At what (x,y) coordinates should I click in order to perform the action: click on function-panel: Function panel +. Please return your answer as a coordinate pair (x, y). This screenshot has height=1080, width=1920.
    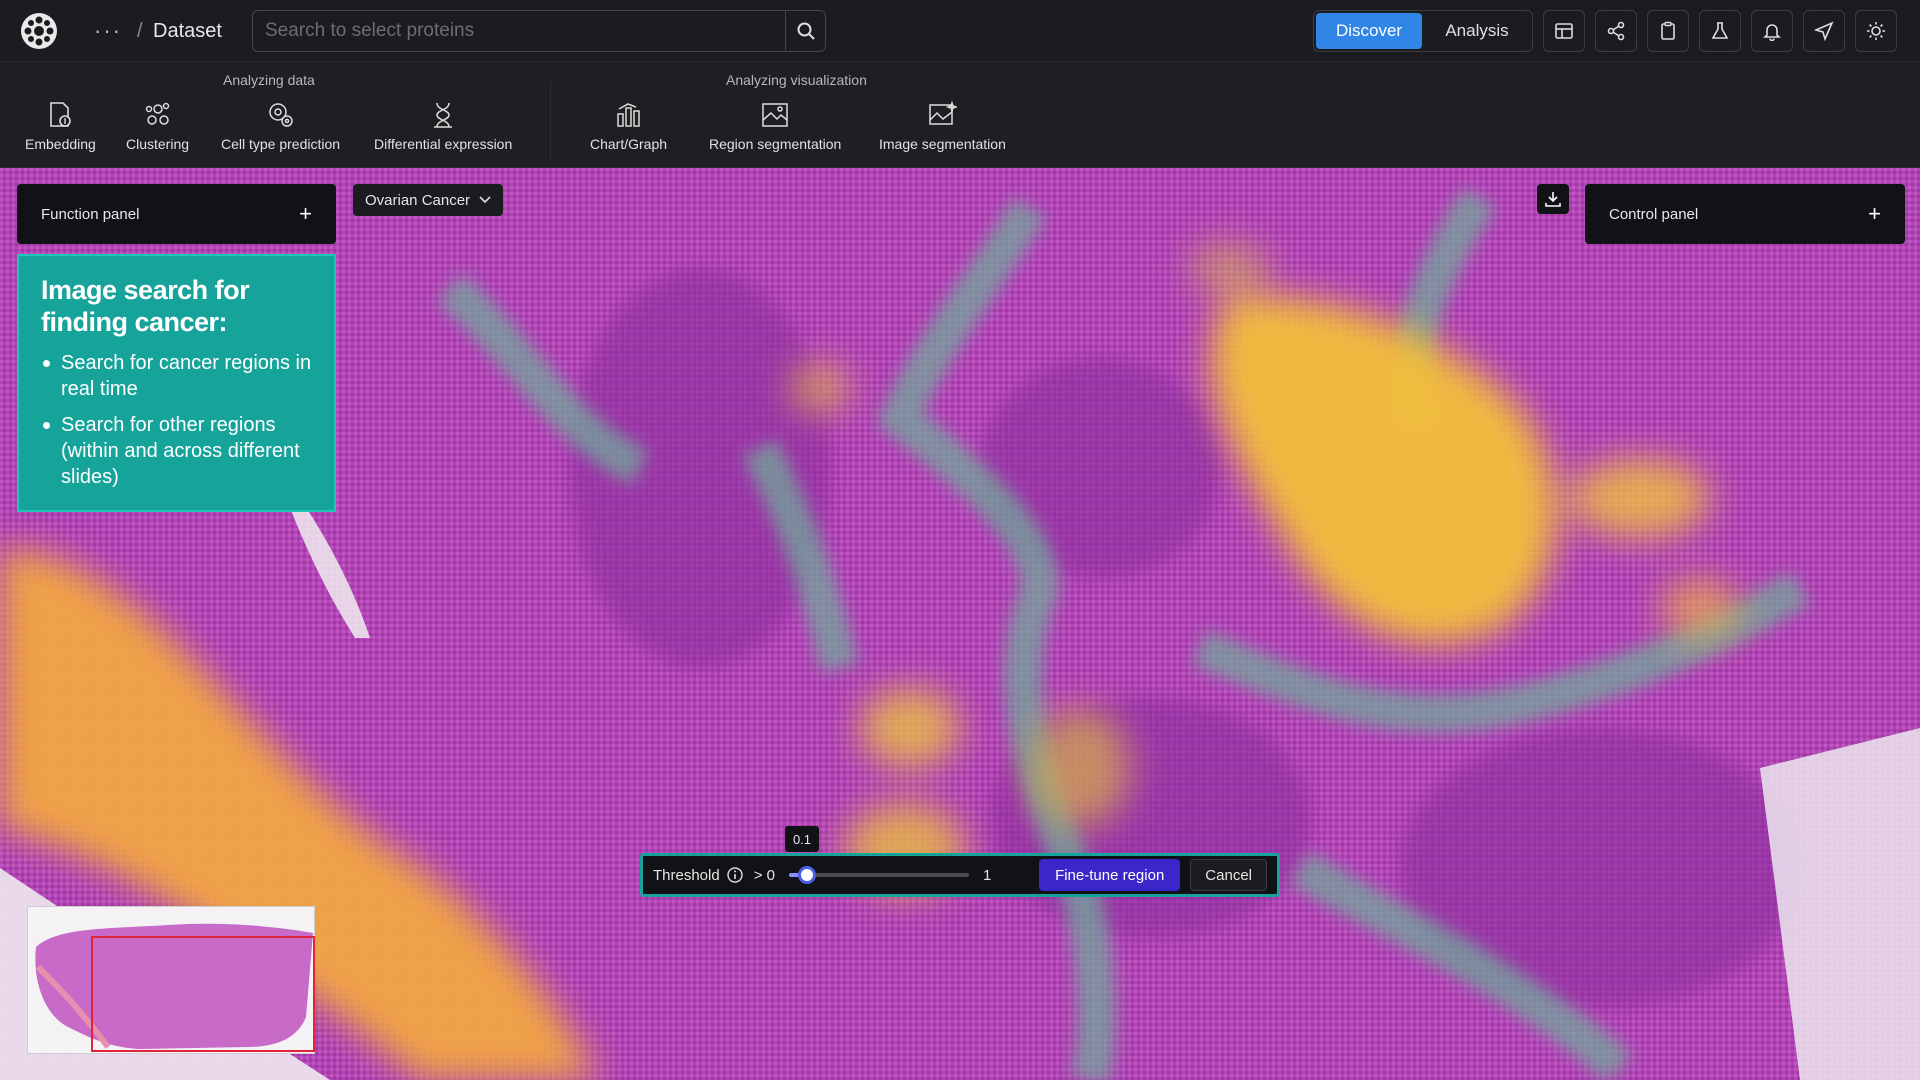
    Looking at the image, I should click on (176, 214).